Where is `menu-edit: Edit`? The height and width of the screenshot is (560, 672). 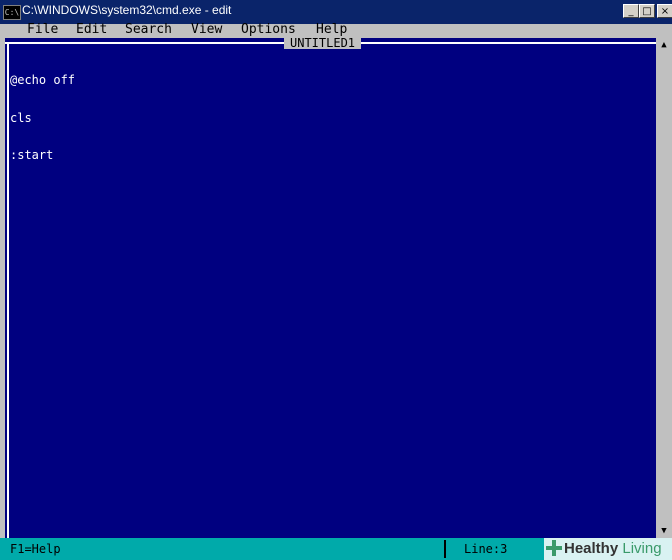
menu-edit: Edit is located at coordinates (91, 29).